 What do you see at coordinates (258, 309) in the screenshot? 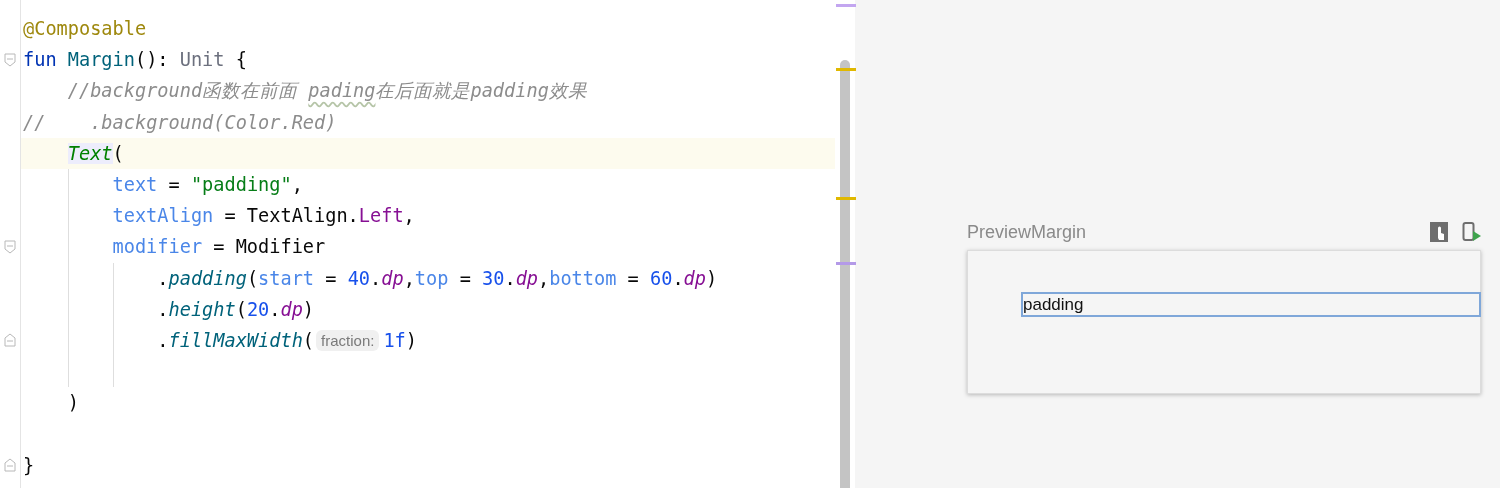
I see `code-token: 20` at bounding box center [258, 309].